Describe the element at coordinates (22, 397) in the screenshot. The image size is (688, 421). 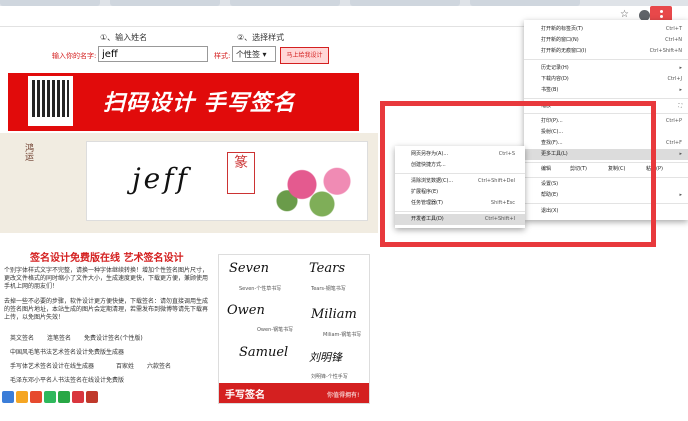
I see `share-qzone-icon` at that location.